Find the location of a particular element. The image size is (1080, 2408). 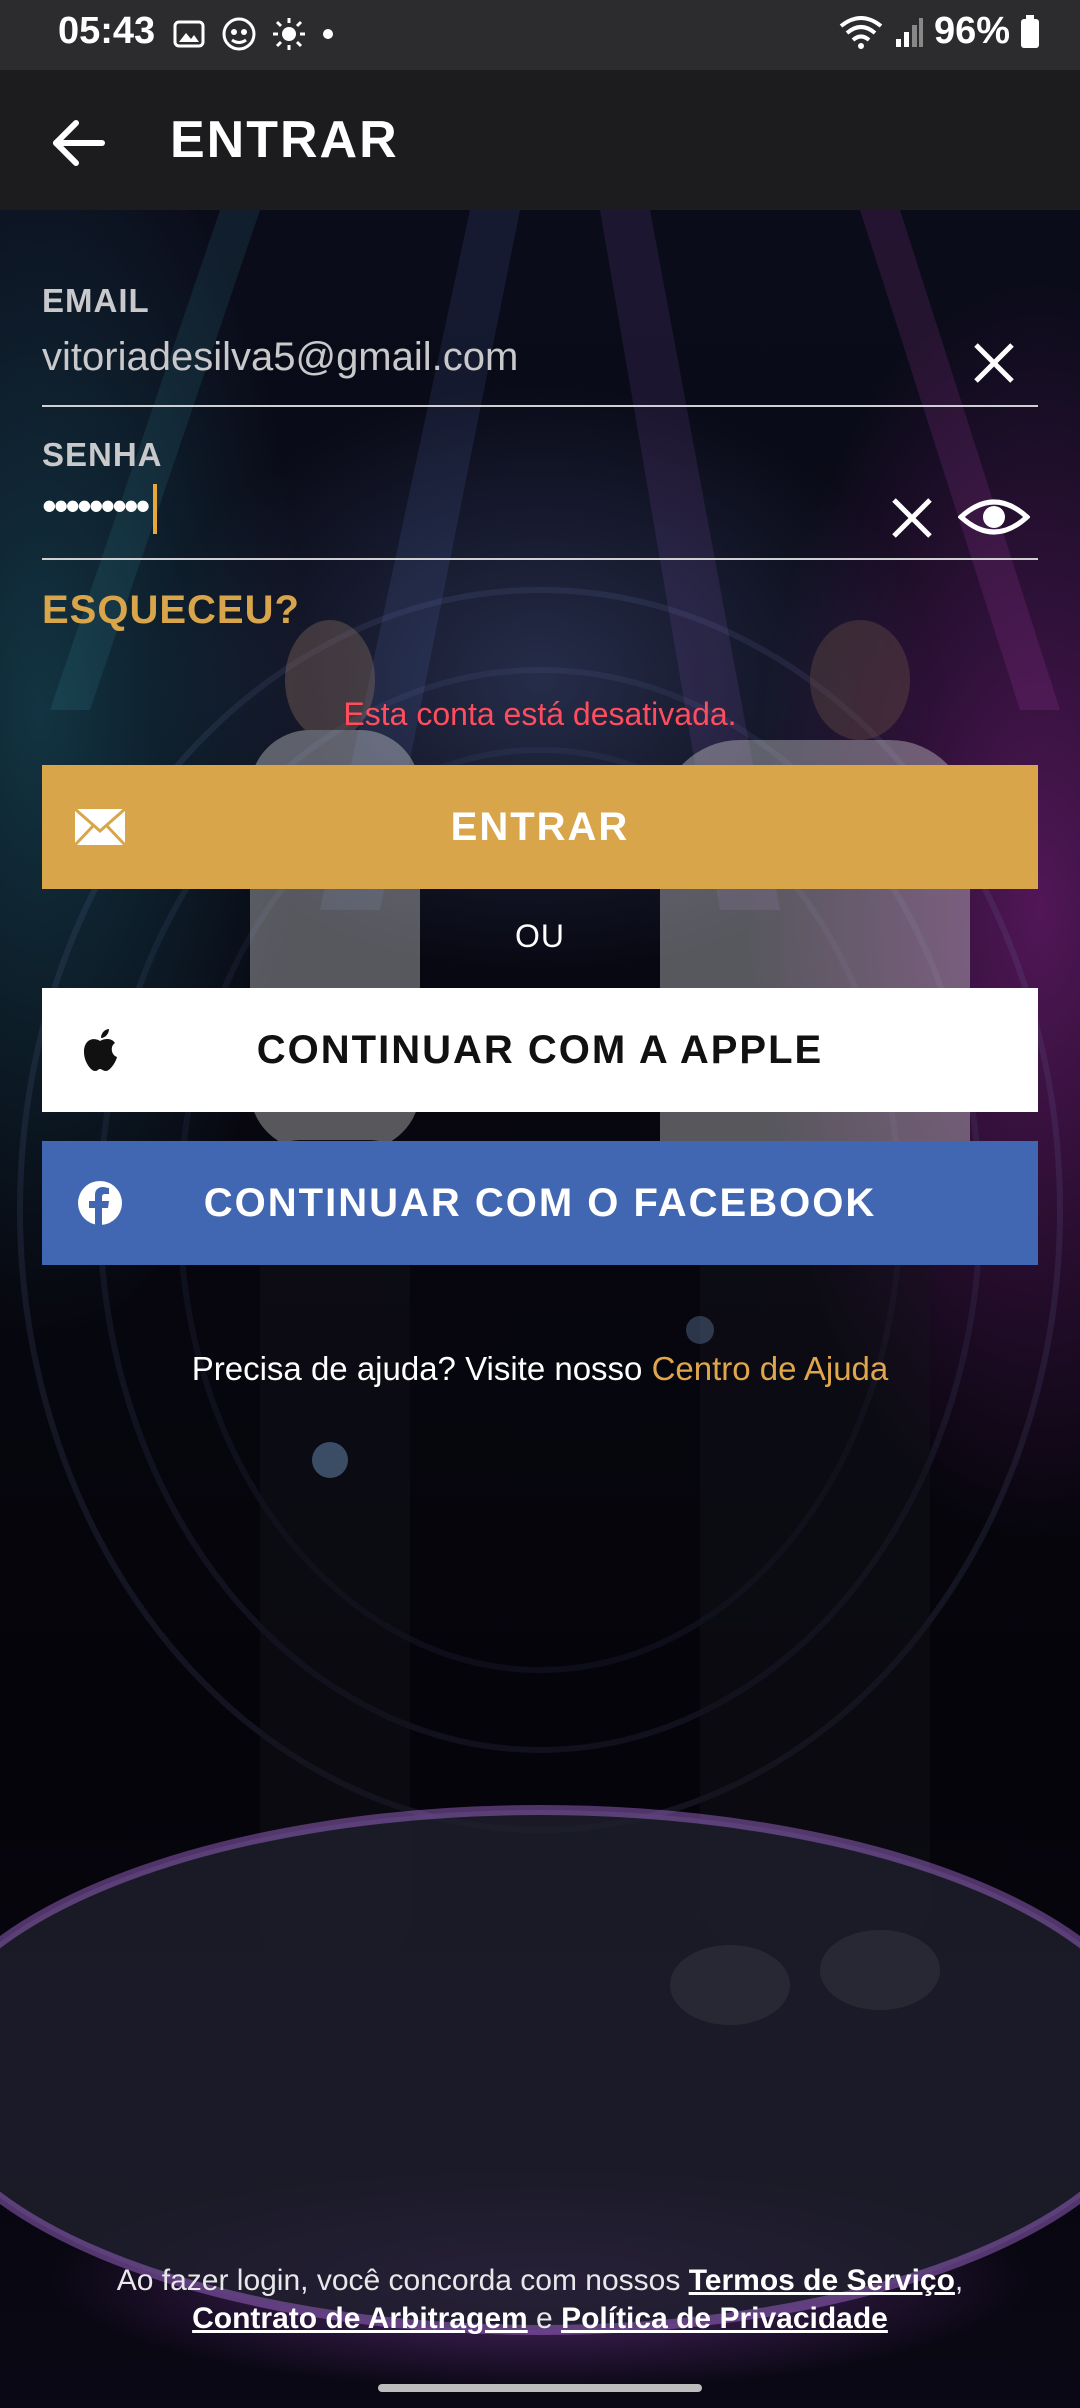

eye-icon is located at coordinates (994, 517).